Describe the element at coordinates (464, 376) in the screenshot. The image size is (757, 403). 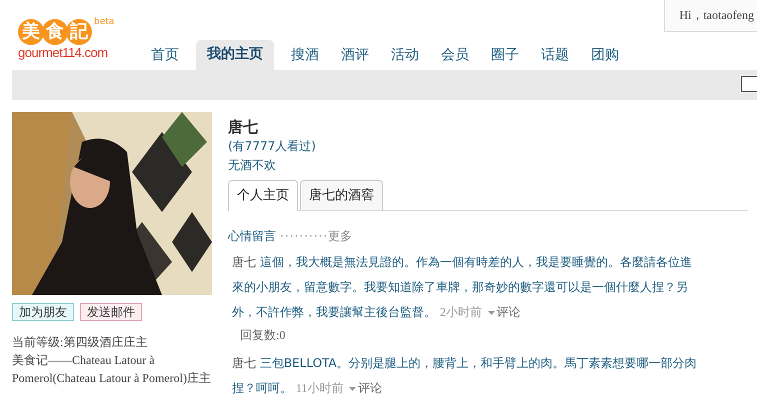
I see `post-text: 唐七 三包BELLOTA。分别是腿上的，腰背上，和手臂上的肉。馬丁素素想要哪一部分肉捏？呵呵。 11小时前 评论` at that location.